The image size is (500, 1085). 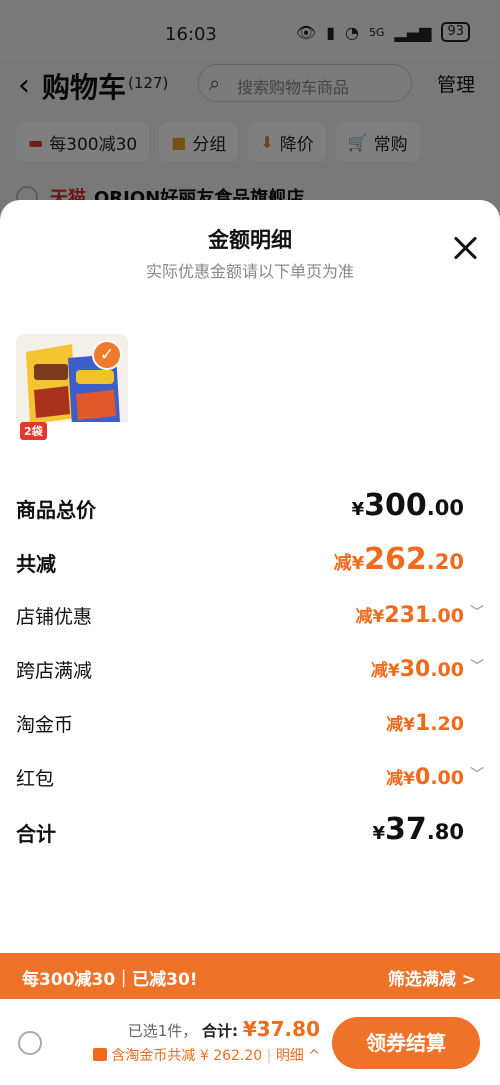 I want to click on quantity-tag: 2袋, so click(x=33, y=431).